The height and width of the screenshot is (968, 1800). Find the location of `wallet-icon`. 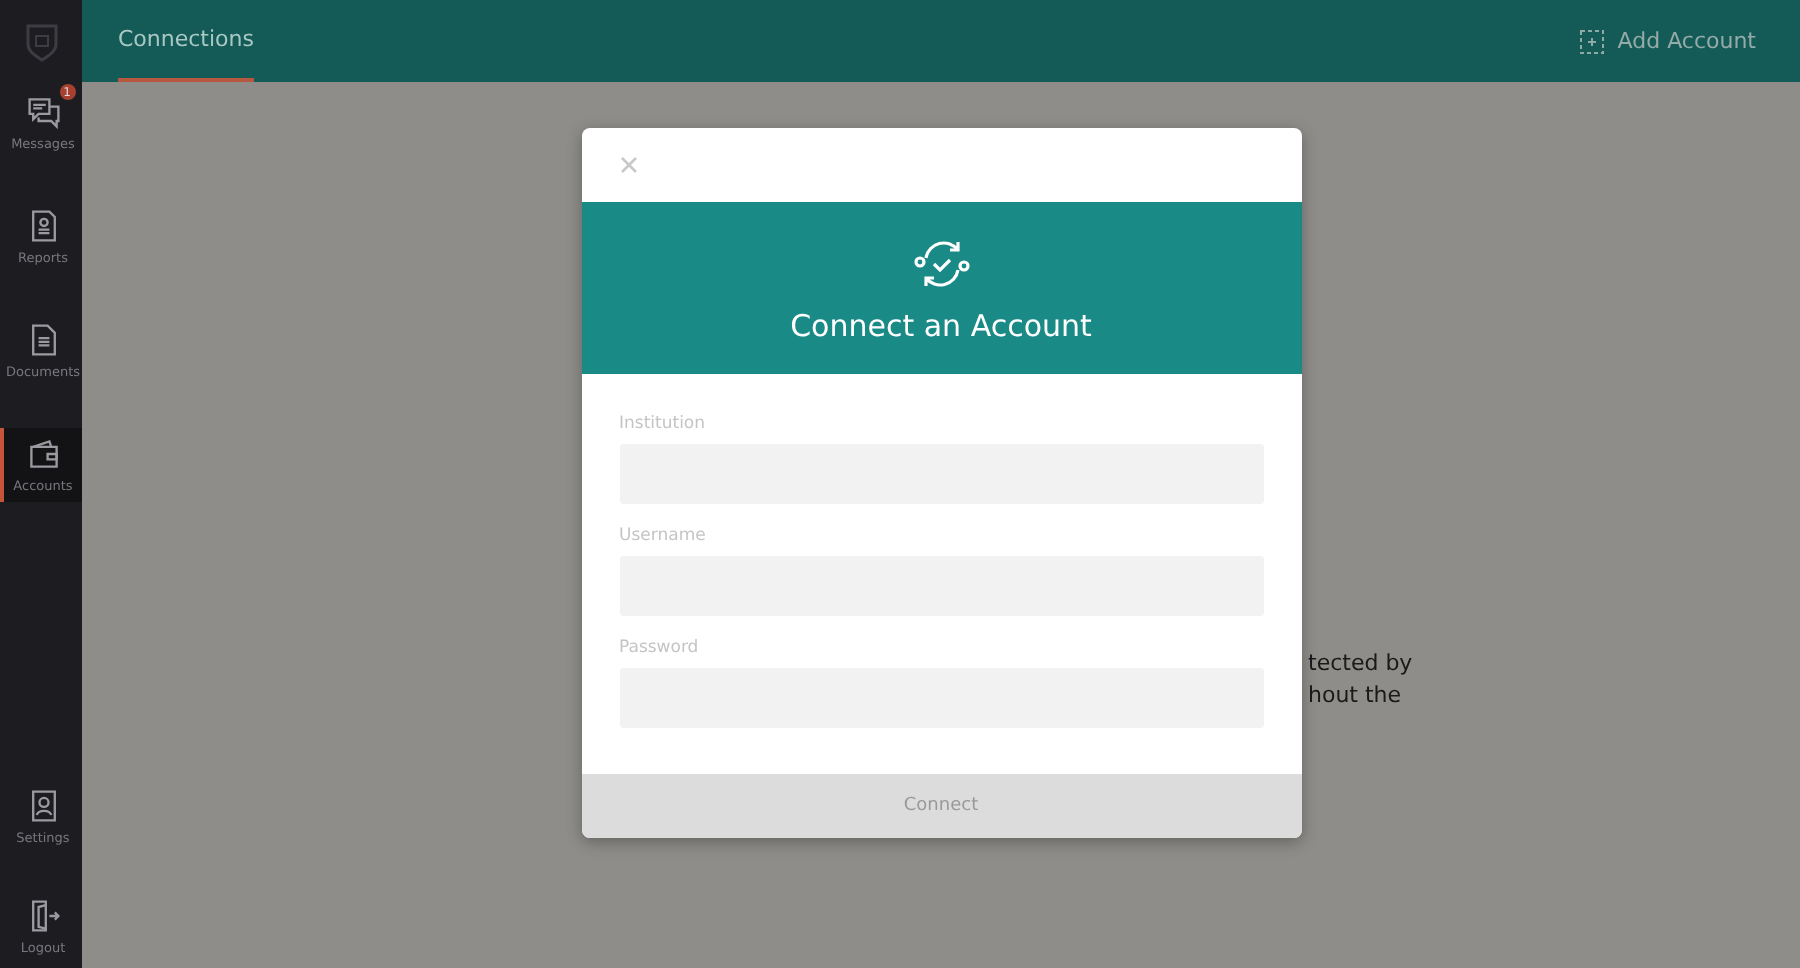

wallet-icon is located at coordinates (43, 454).